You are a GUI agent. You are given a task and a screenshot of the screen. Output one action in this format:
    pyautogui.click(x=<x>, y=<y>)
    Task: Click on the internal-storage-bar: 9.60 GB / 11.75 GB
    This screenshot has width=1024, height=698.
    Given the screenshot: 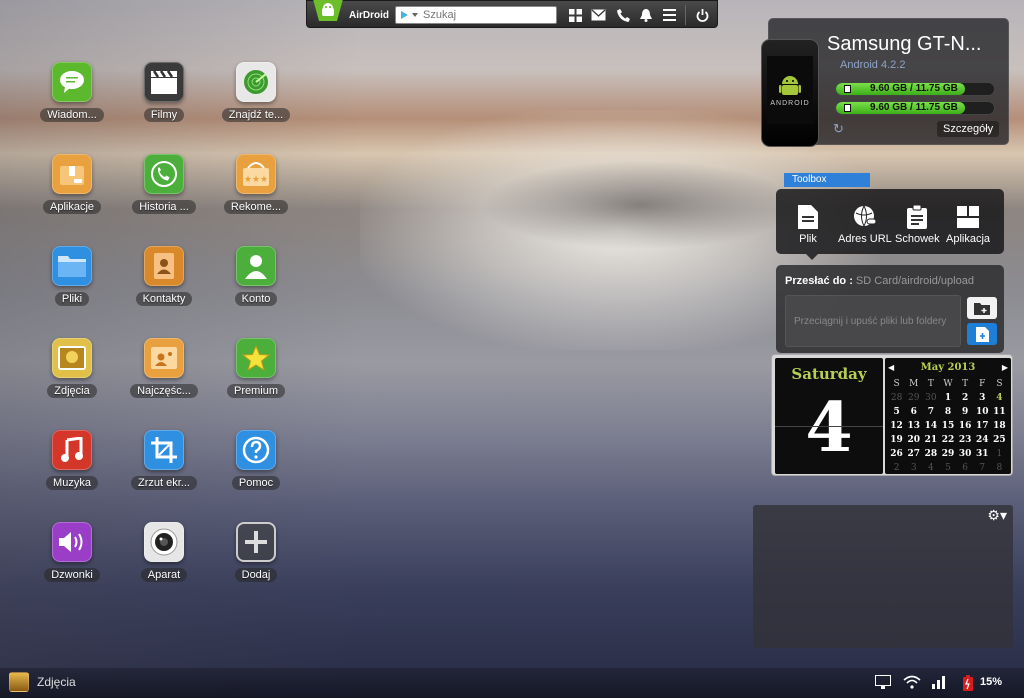 What is the action you would take?
    pyautogui.click(x=915, y=89)
    